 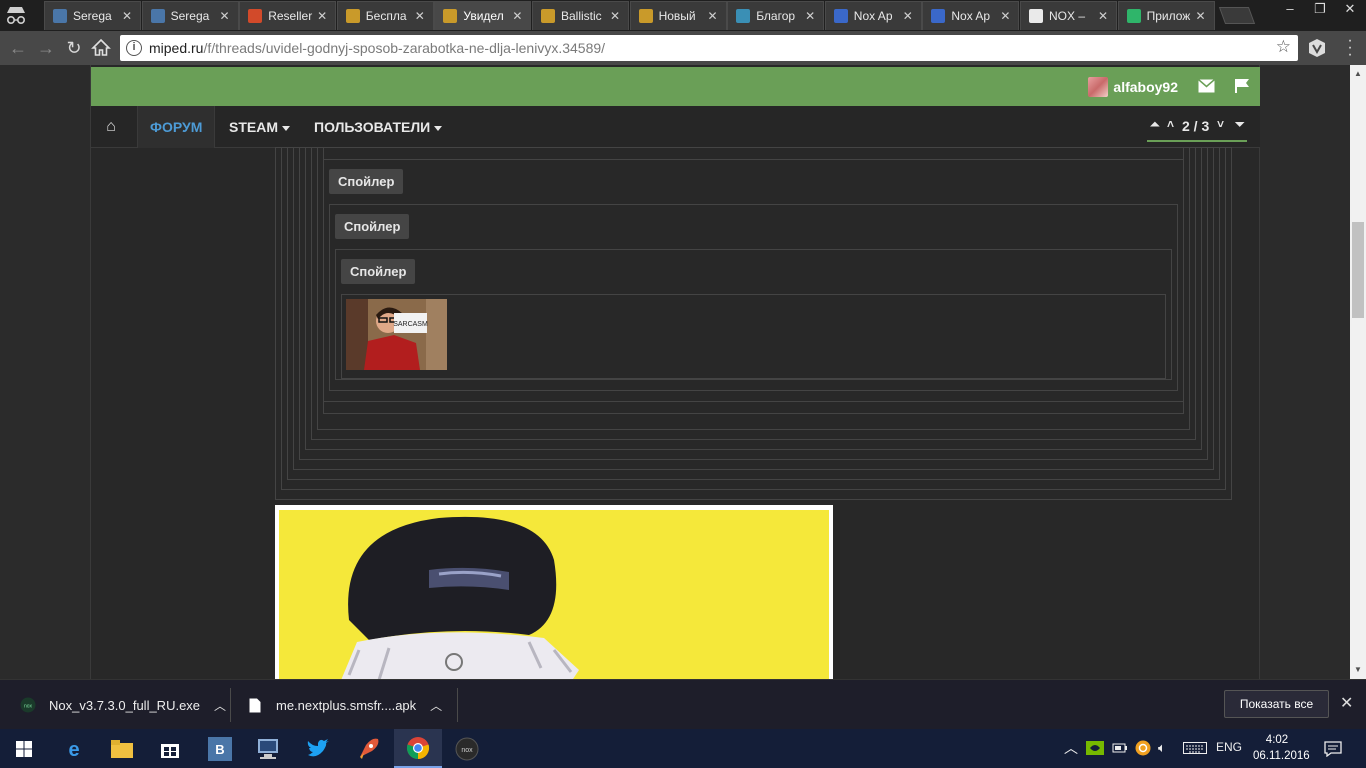 I want to click on start-button, so click(x=24, y=748).